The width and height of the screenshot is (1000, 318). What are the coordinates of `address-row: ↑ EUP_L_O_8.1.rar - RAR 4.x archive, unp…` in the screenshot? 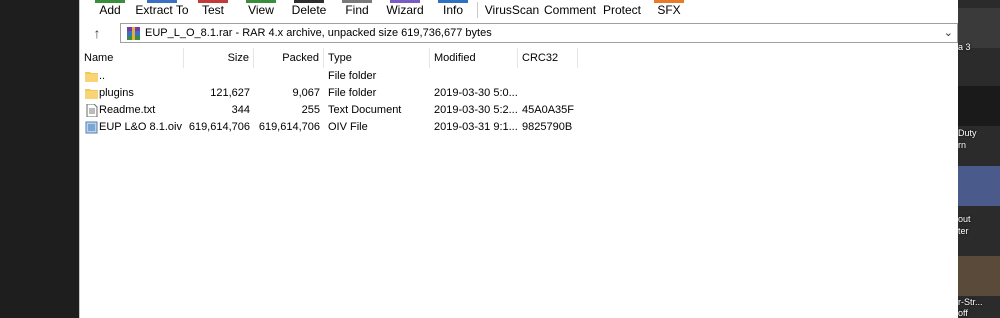 It's located at (520, 33).